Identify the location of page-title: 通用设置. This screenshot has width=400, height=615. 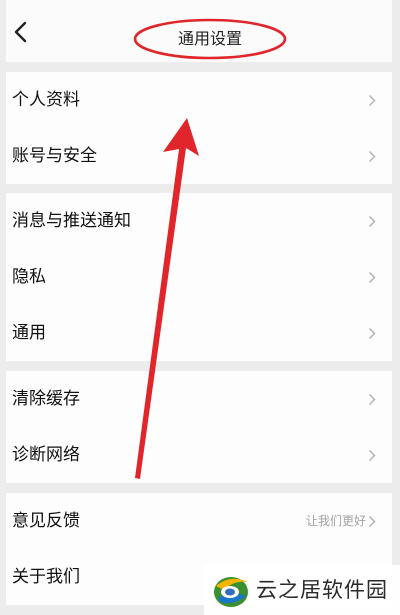
(209, 38).